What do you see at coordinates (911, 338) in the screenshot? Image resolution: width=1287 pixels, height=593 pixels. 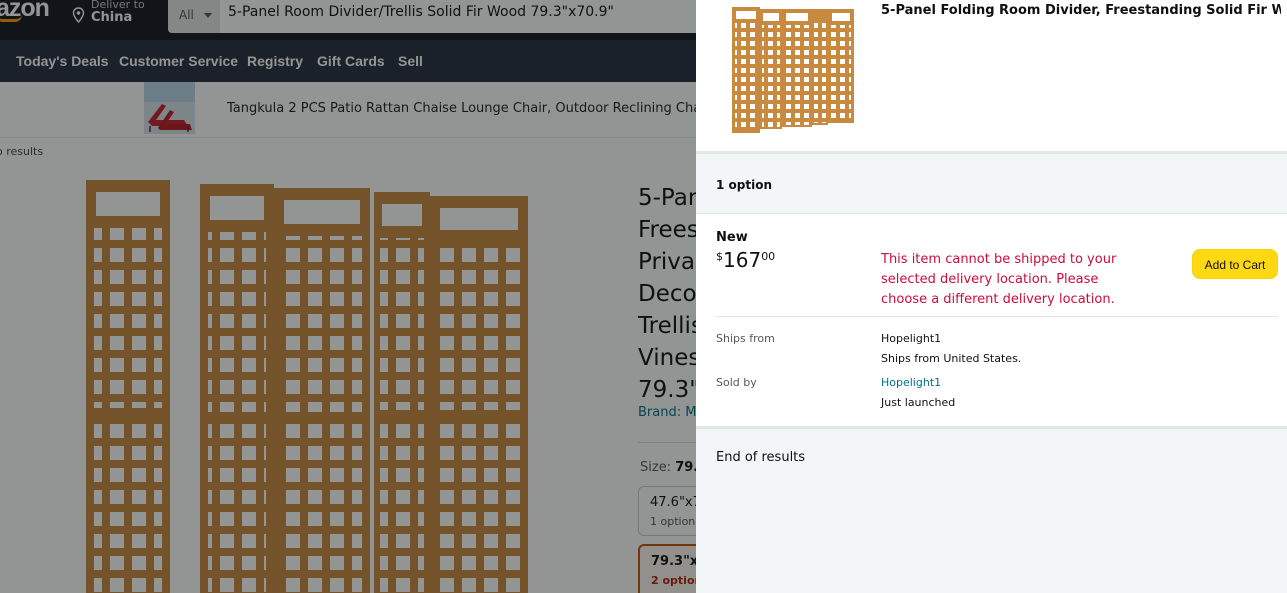 I see `ships-from-value: Hopelight1` at bounding box center [911, 338].